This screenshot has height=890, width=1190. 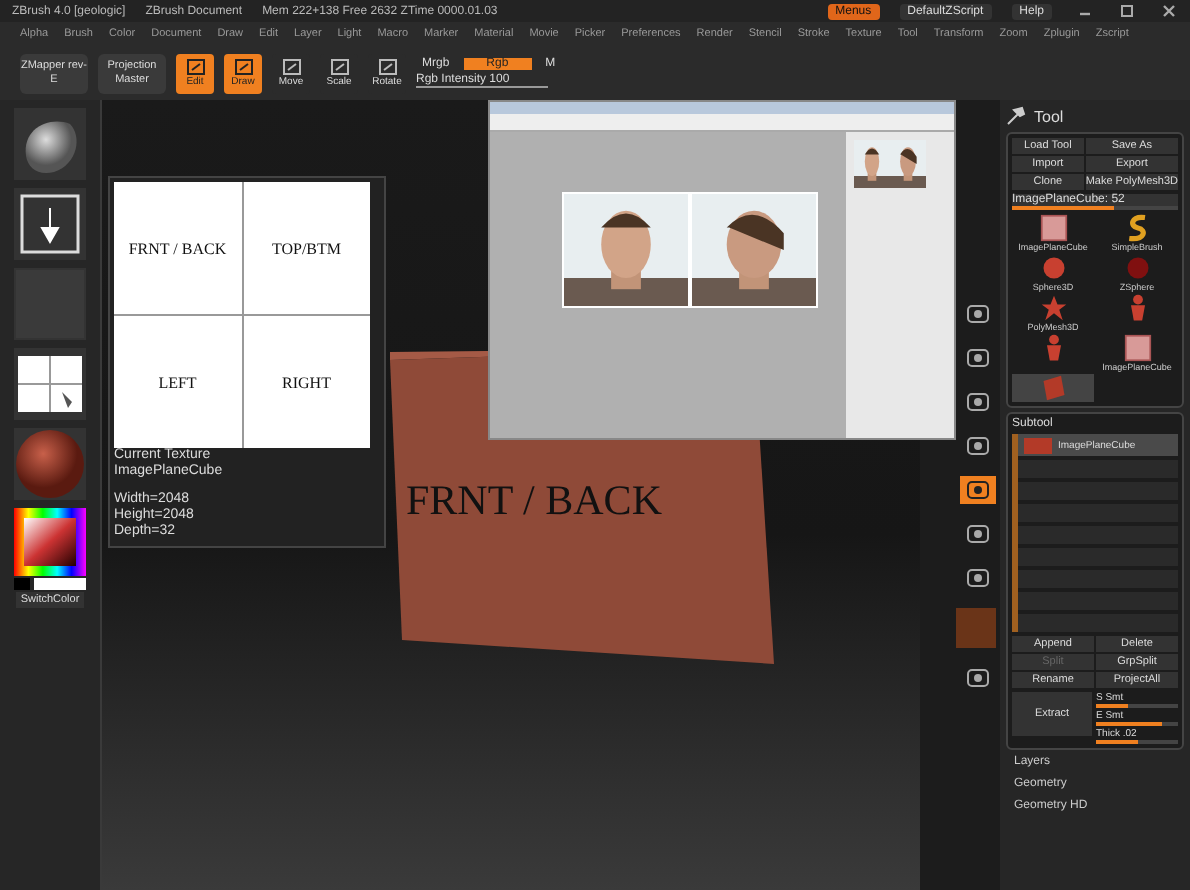 I want to click on primary-color-swatch, so click(x=22, y=584).